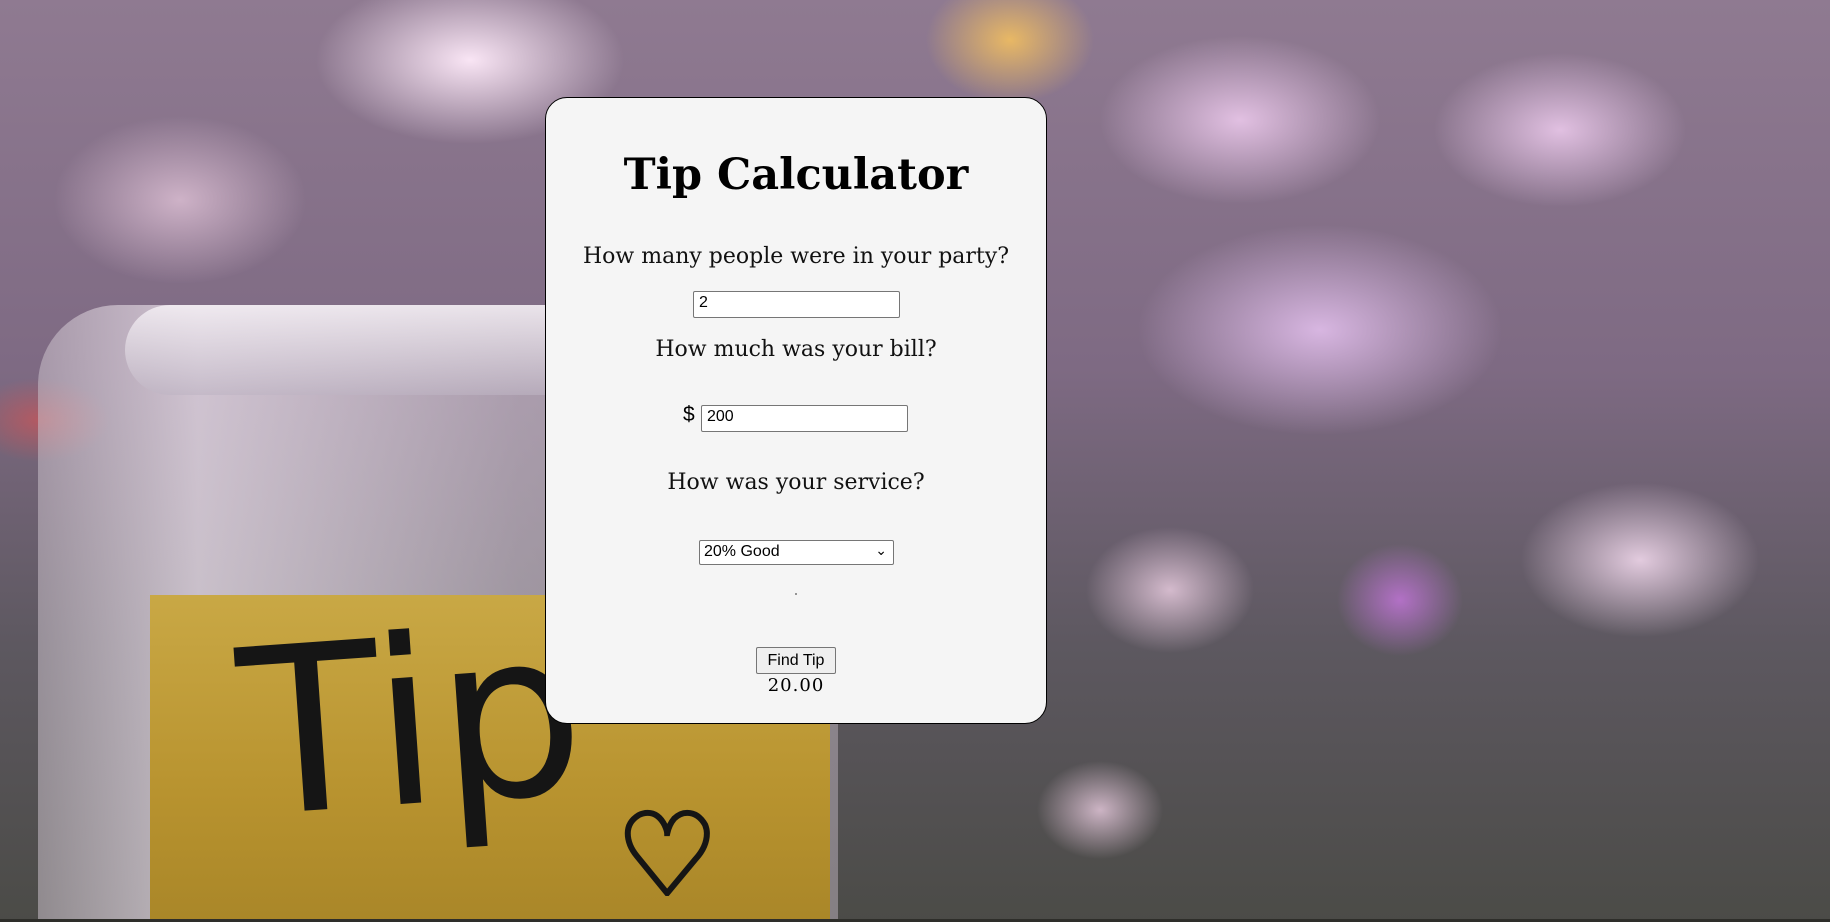  I want to click on page-title: Tip Calculator, so click(796, 175).